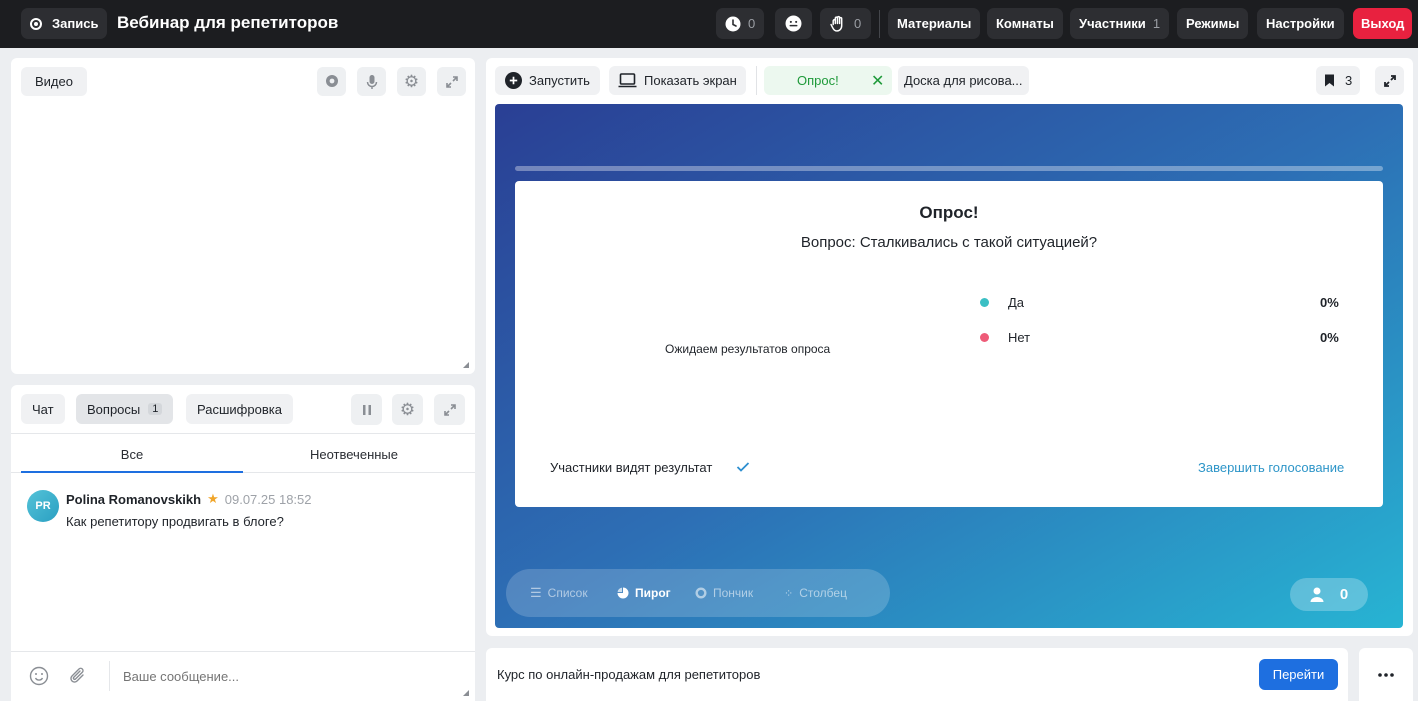  What do you see at coordinates (1338, 80) in the screenshot?
I see `bookmarks-button: 3` at bounding box center [1338, 80].